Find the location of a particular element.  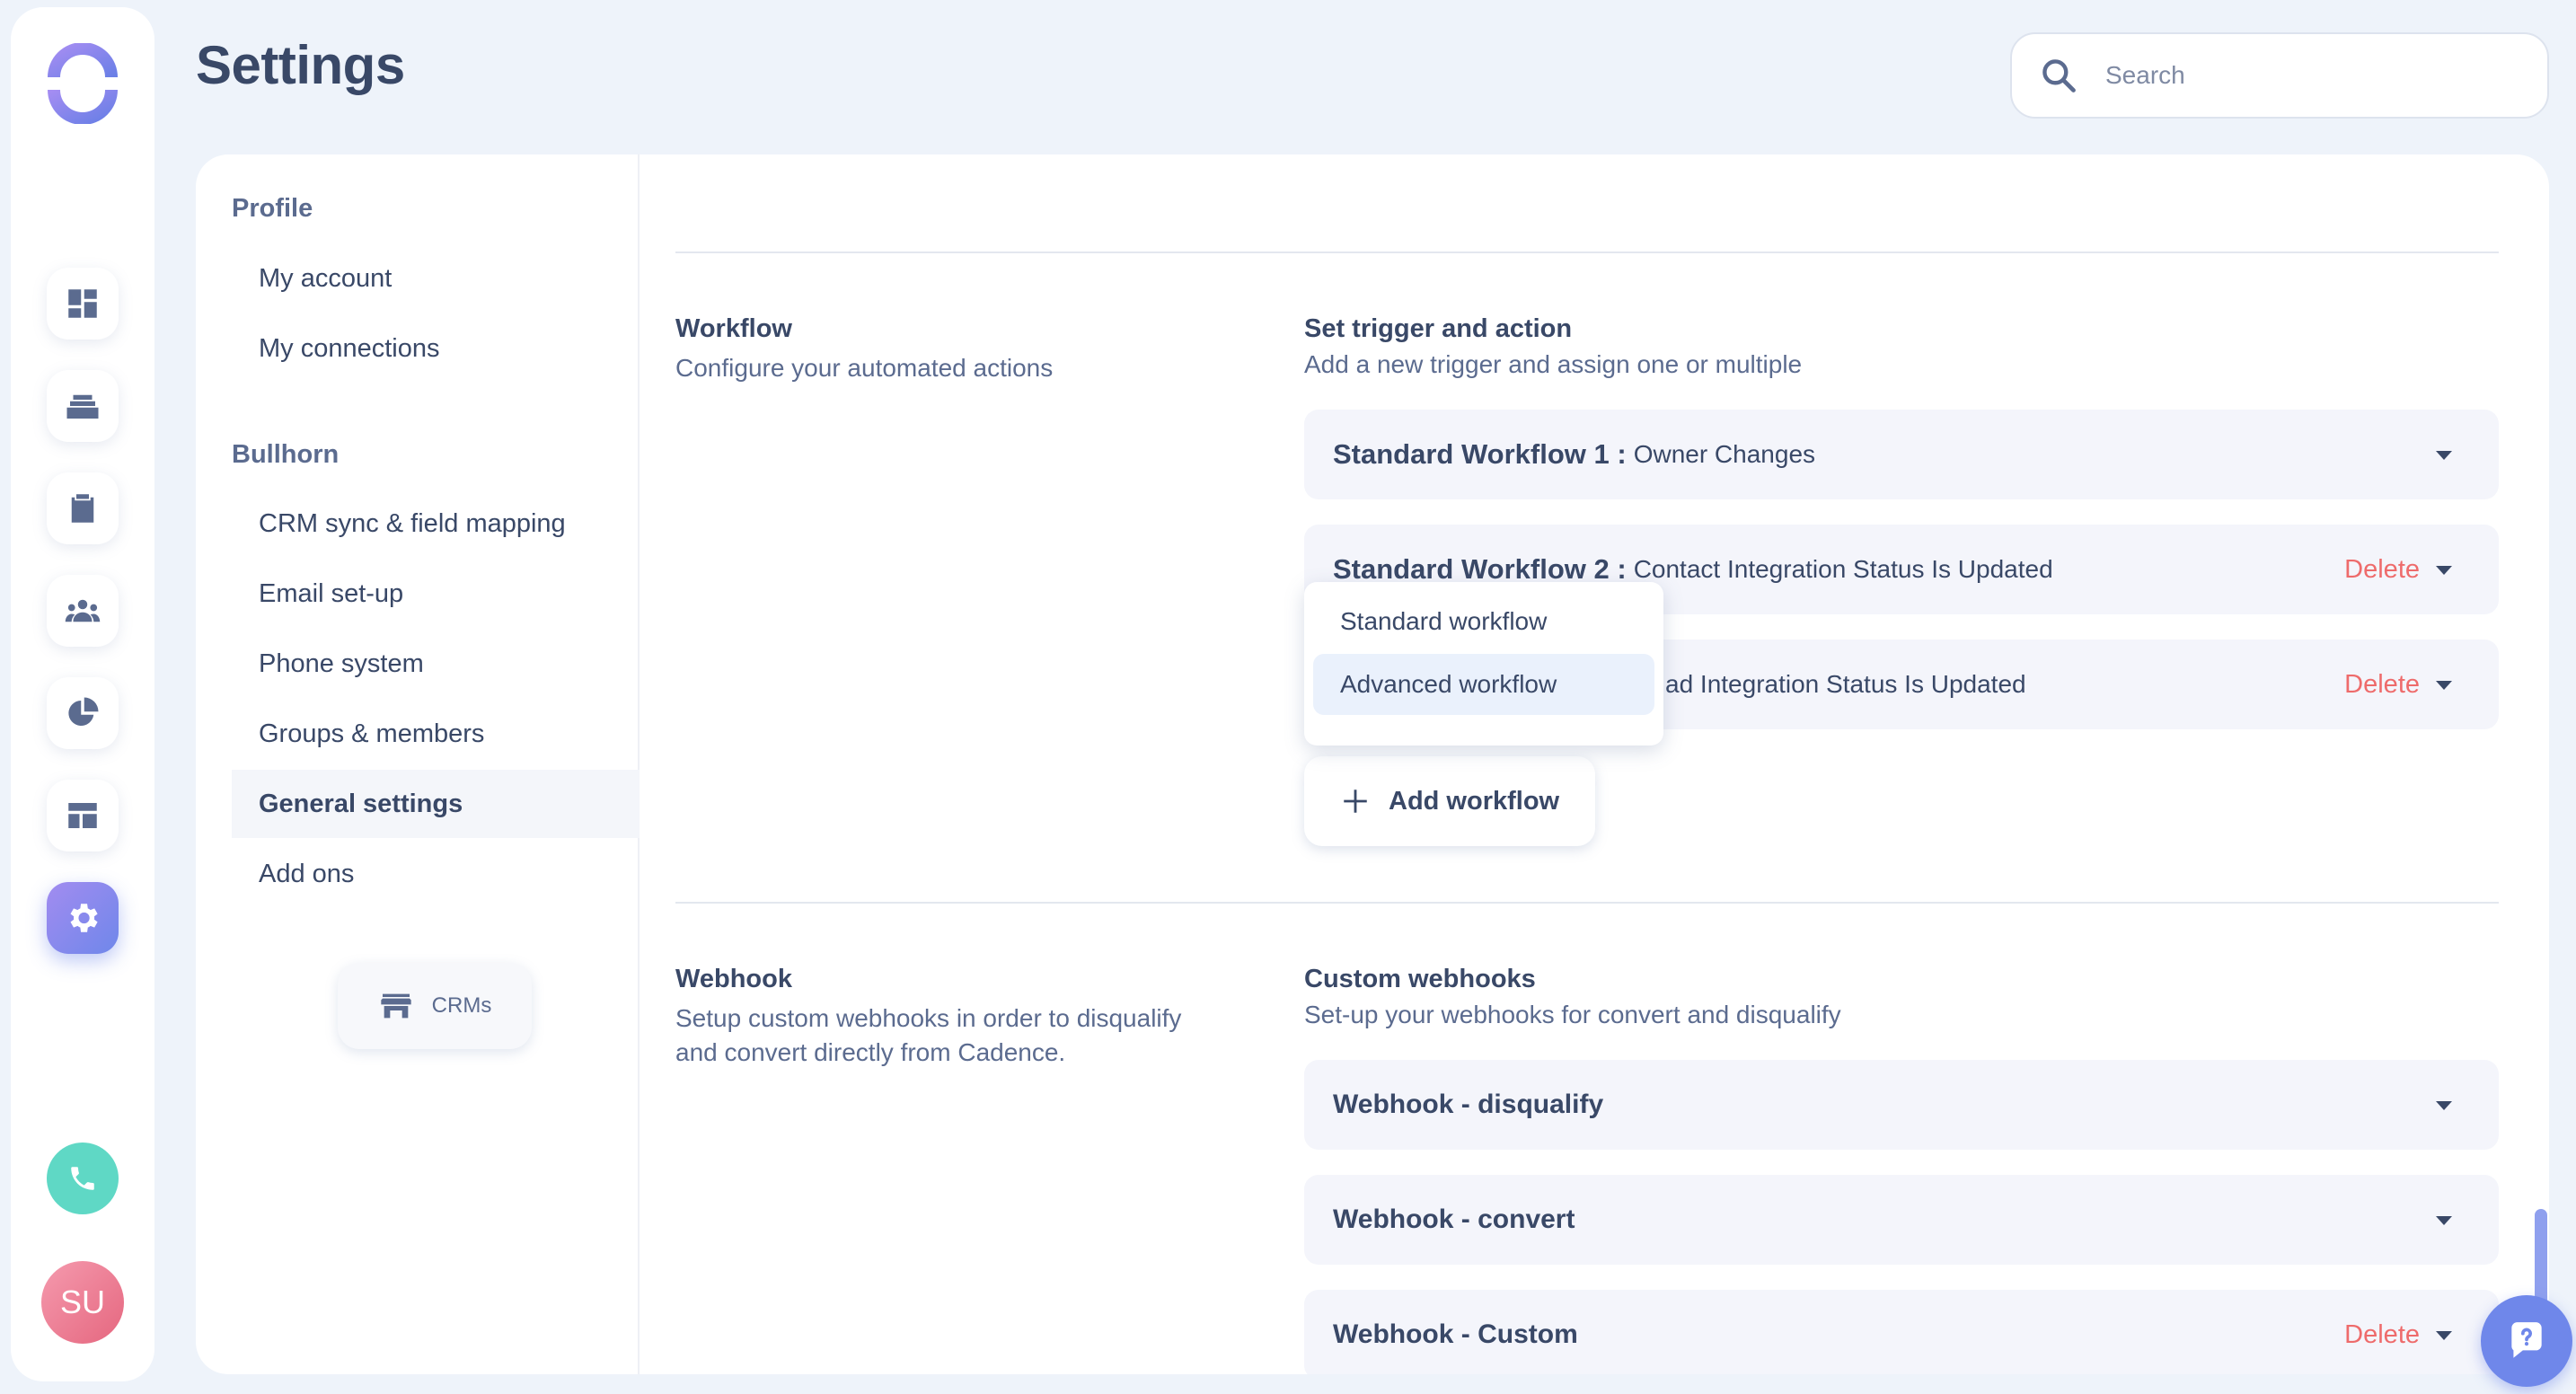

nav-item-my-account: My account is located at coordinates (436, 278).